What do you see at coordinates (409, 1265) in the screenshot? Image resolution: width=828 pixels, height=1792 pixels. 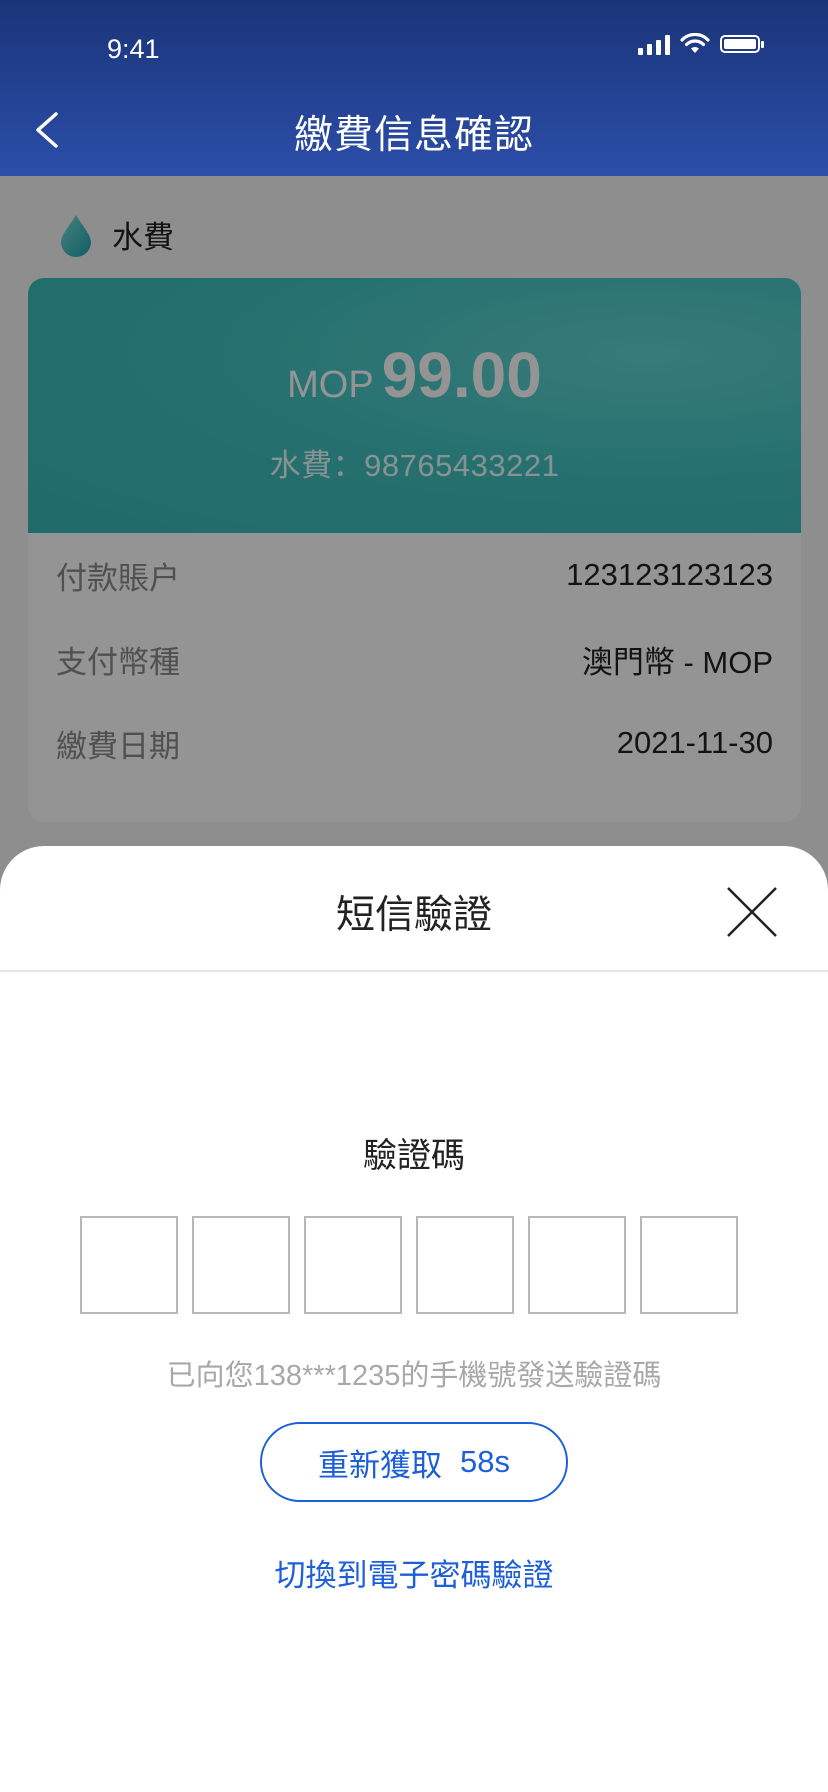 I see `code-input-group` at bounding box center [409, 1265].